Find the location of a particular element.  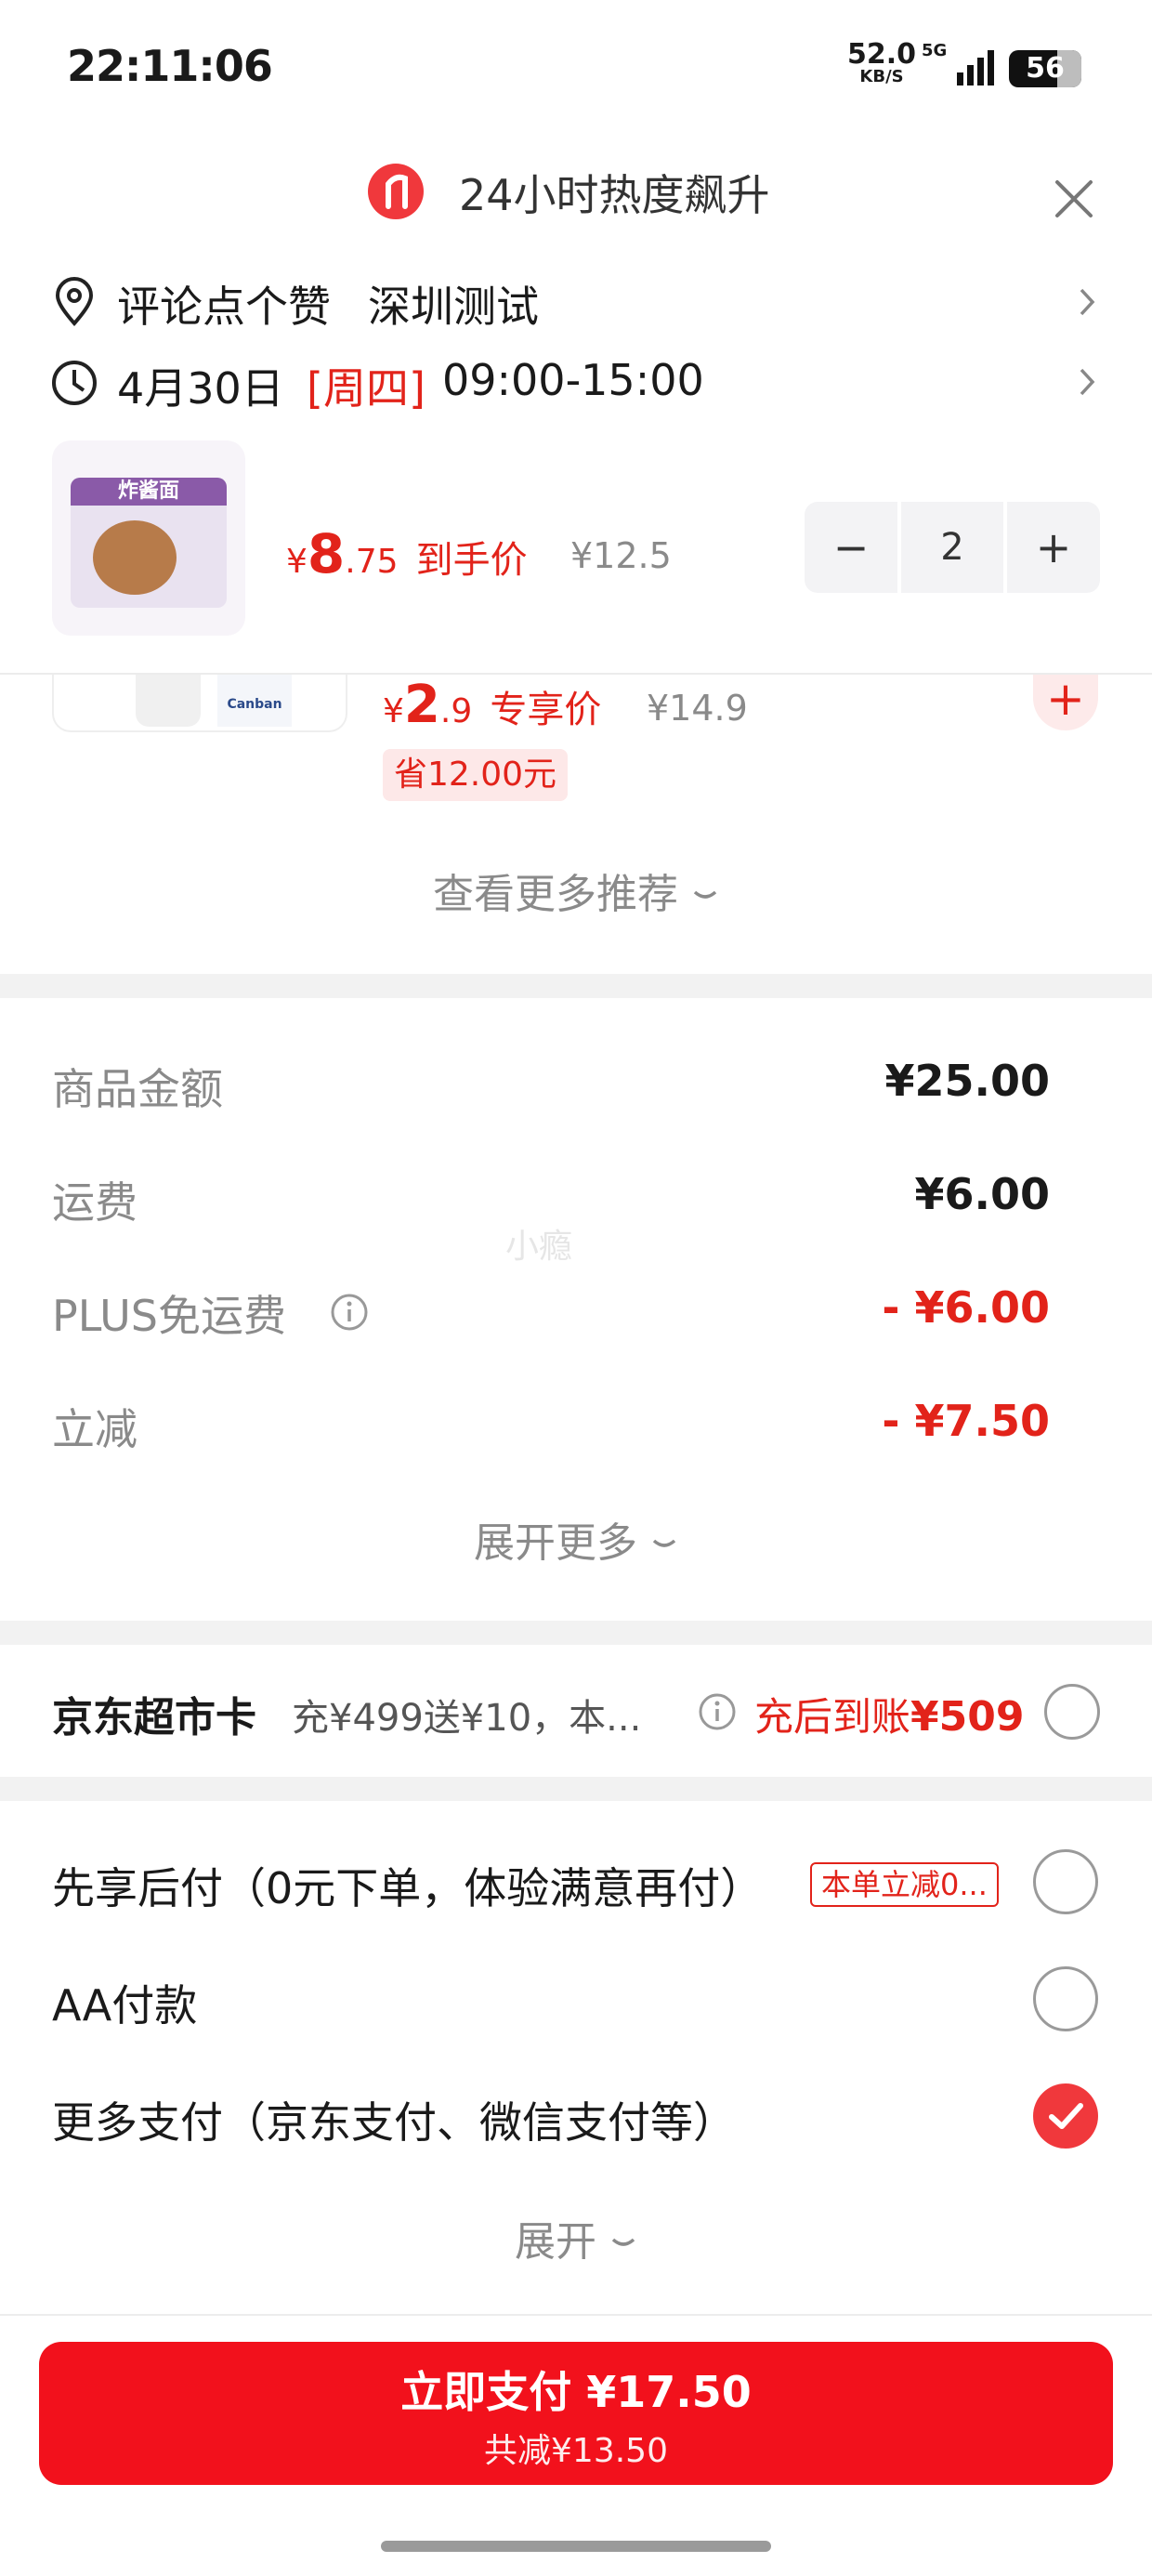

clock-icon is located at coordinates (74, 383).